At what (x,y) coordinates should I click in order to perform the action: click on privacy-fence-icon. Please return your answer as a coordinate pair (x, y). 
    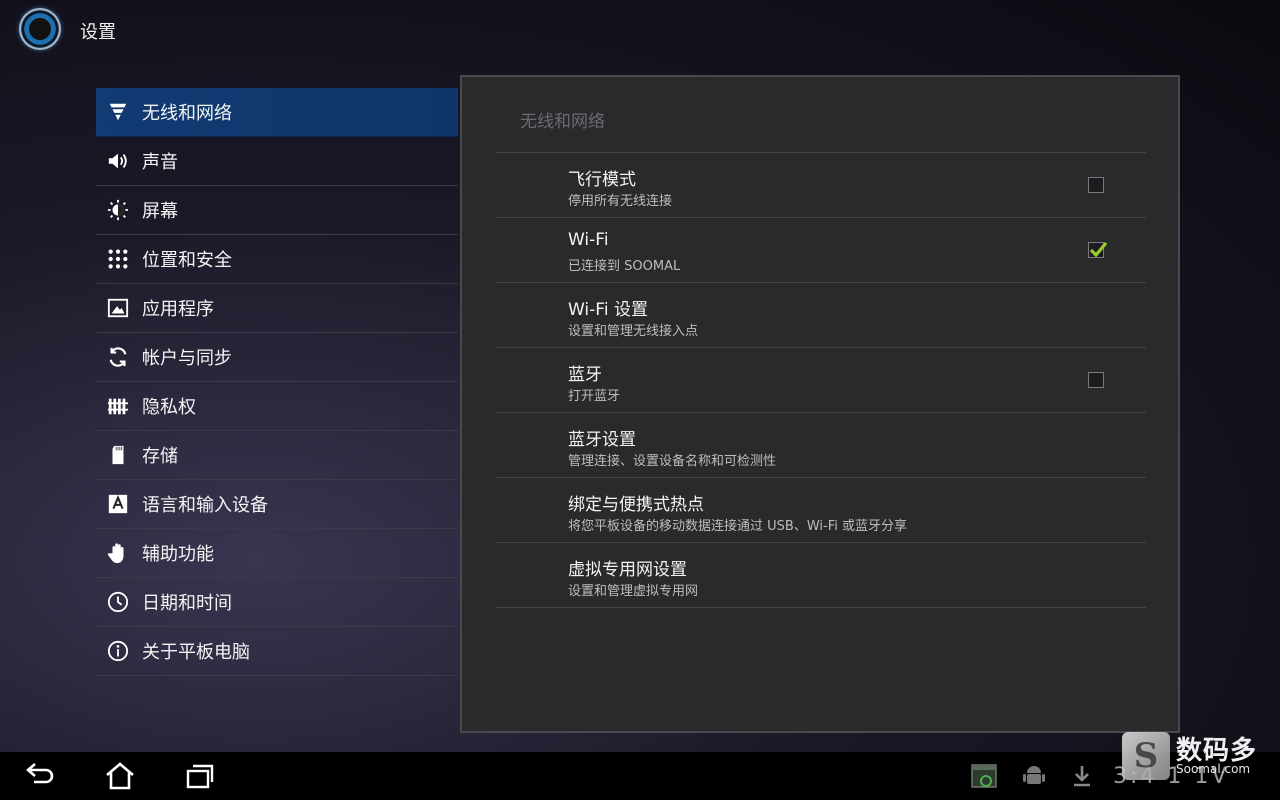
    Looking at the image, I should click on (118, 406).